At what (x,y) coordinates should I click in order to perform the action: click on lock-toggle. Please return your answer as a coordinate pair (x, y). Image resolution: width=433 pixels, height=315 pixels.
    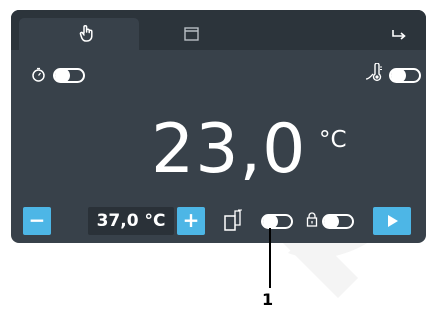
    Looking at the image, I should click on (338, 221).